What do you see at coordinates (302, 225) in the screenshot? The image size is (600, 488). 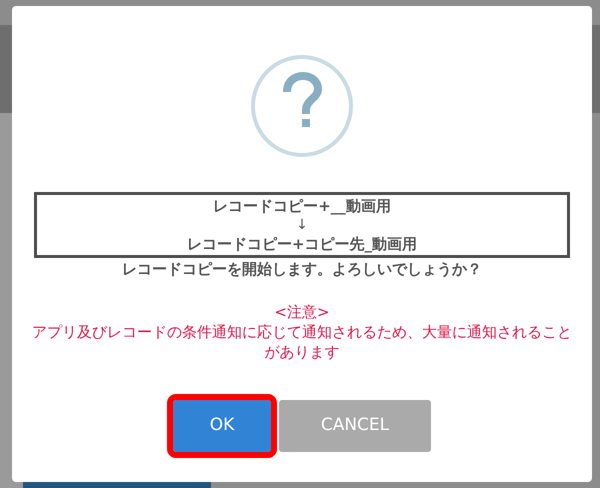 I see `arrow-icon: ↓` at bounding box center [302, 225].